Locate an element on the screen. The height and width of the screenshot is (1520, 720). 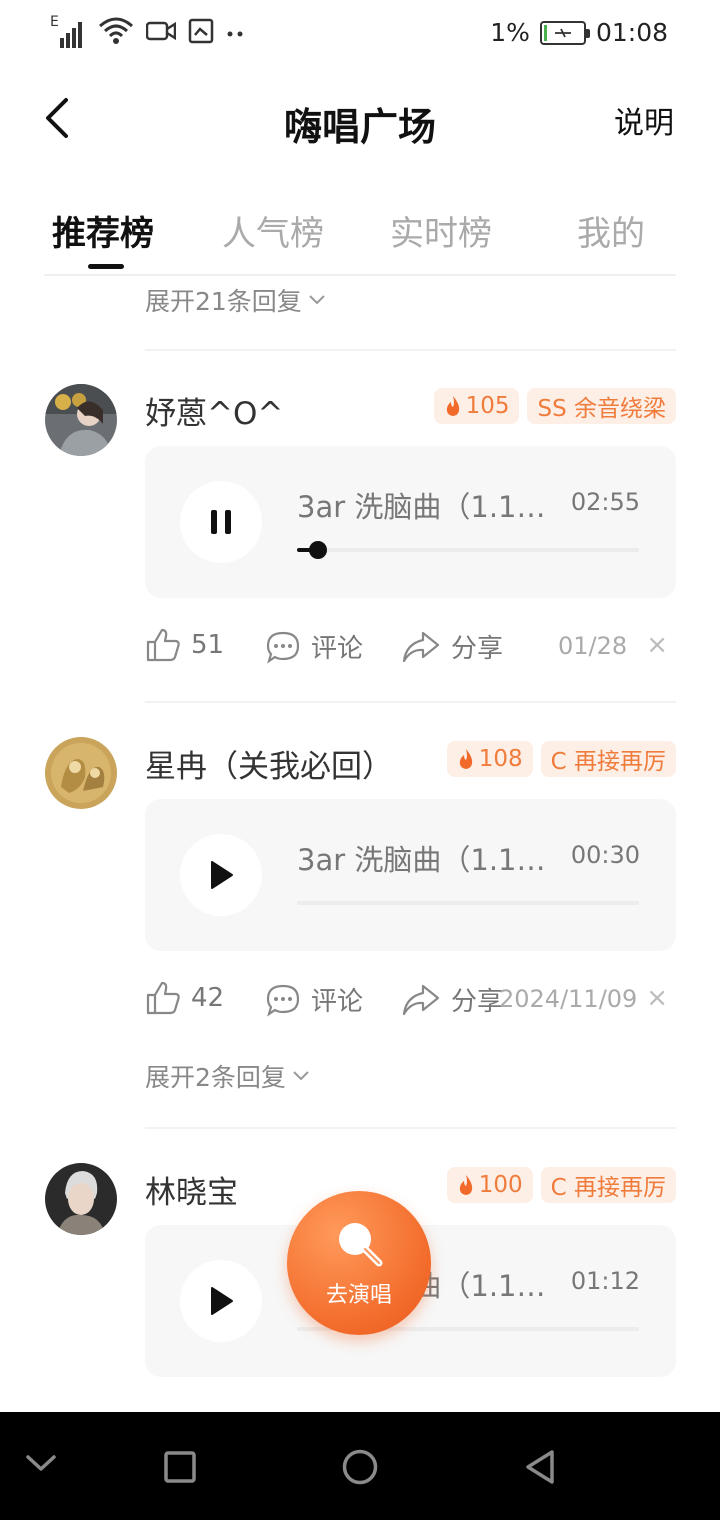
heat-badge: 100 is located at coordinates (489, 1185).